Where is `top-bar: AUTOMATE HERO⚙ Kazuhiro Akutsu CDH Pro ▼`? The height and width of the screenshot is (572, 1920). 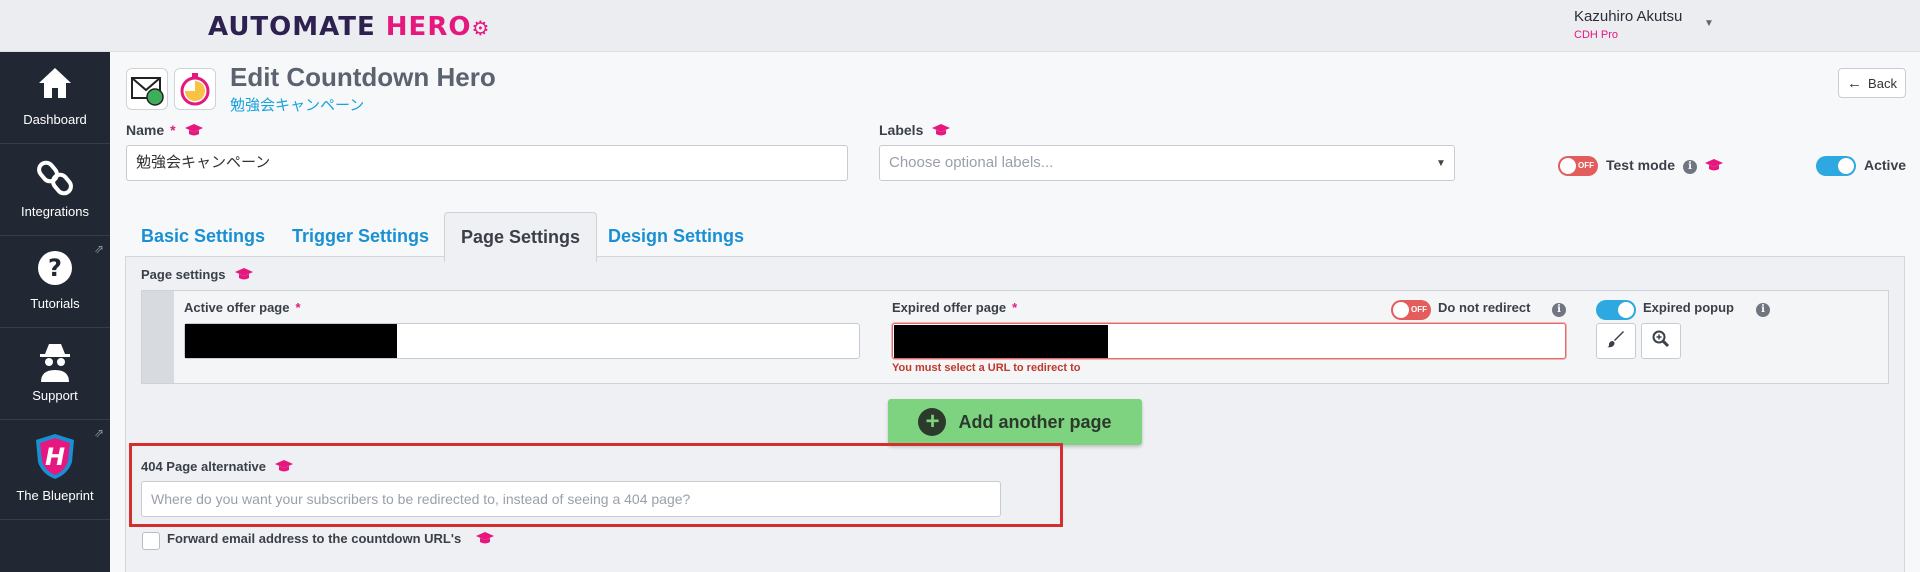 top-bar: AUTOMATE HERO⚙ Kazuhiro Akutsu CDH Pro ▼ is located at coordinates (960, 26).